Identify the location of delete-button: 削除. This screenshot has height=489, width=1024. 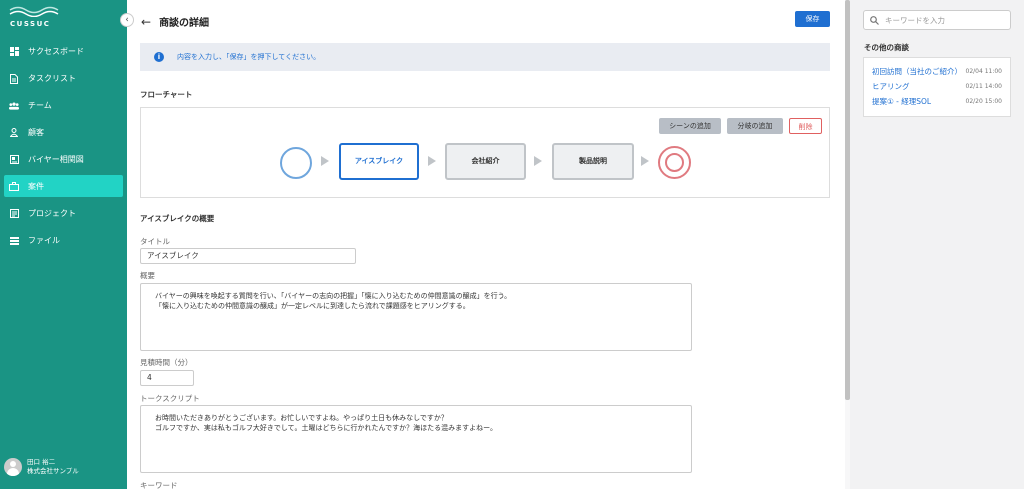
(805, 126).